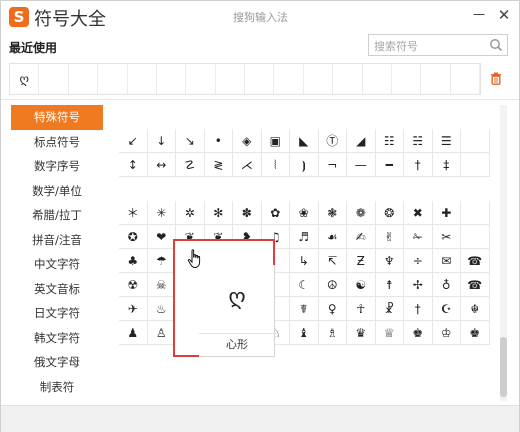 This screenshot has width=520, height=432. I want to click on symbol-cell: ☮, so click(332, 285).